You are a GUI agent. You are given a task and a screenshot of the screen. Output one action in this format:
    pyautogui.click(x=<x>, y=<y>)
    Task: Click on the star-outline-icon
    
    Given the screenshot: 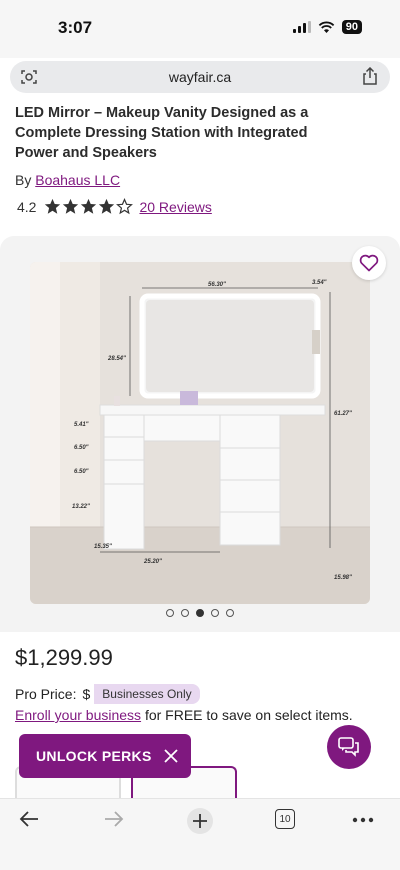 What is the action you would take?
    pyautogui.click(x=125, y=206)
    